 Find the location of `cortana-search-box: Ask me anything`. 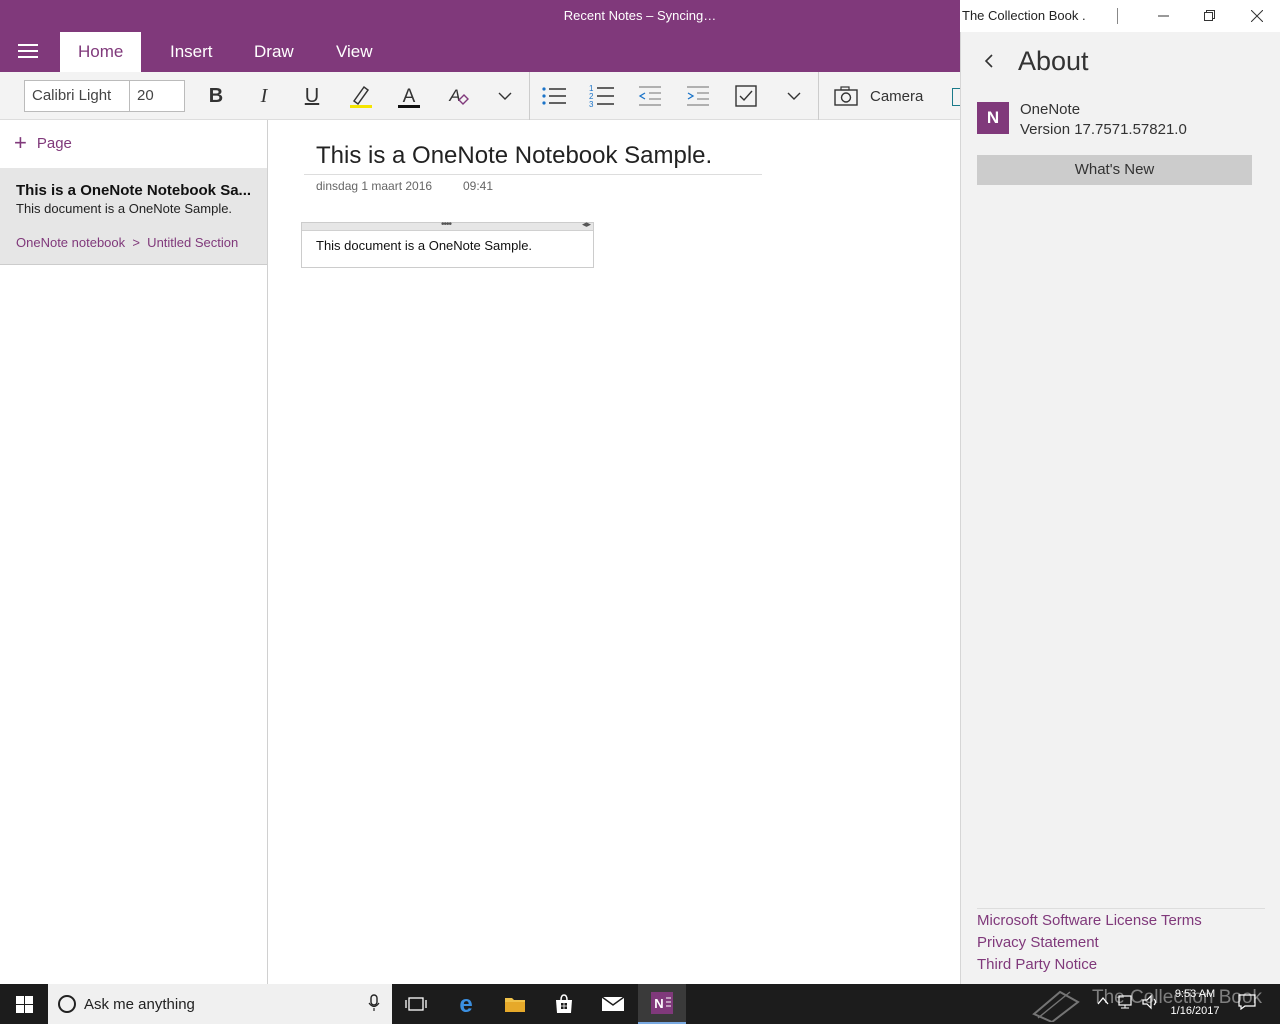

cortana-search-box: Ask me anything is located at coordinates (220, 1004).